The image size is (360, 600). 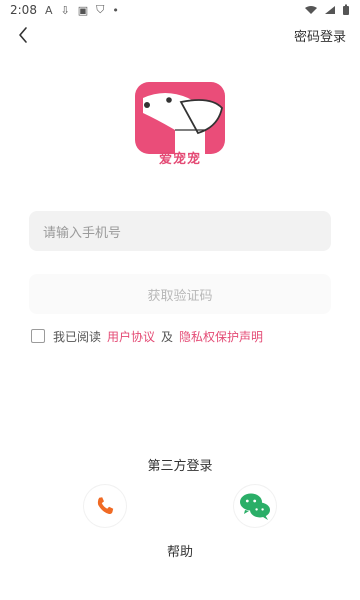 I want to click on status-bar: 2:08 A ⇩ ▣ ⛉ •, so click(x=180, y=10).